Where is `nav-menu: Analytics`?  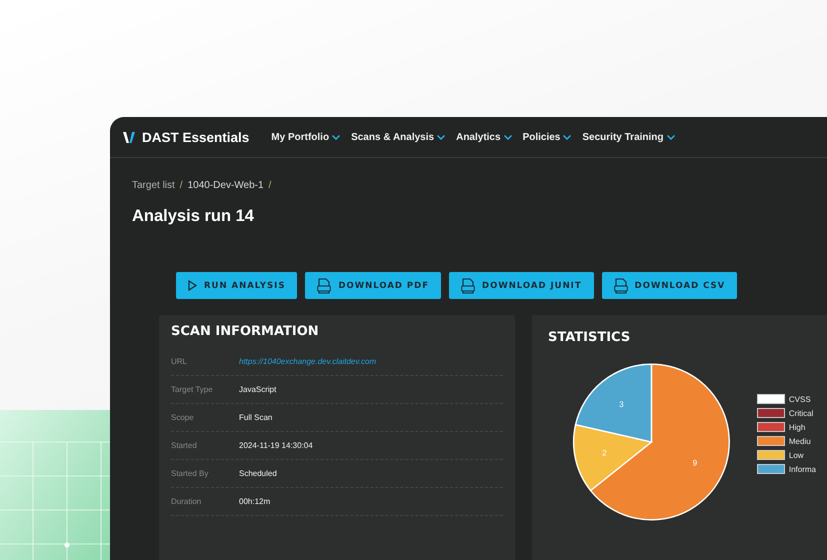 nav-menu: Analytics is located at coordinates (484, 137).